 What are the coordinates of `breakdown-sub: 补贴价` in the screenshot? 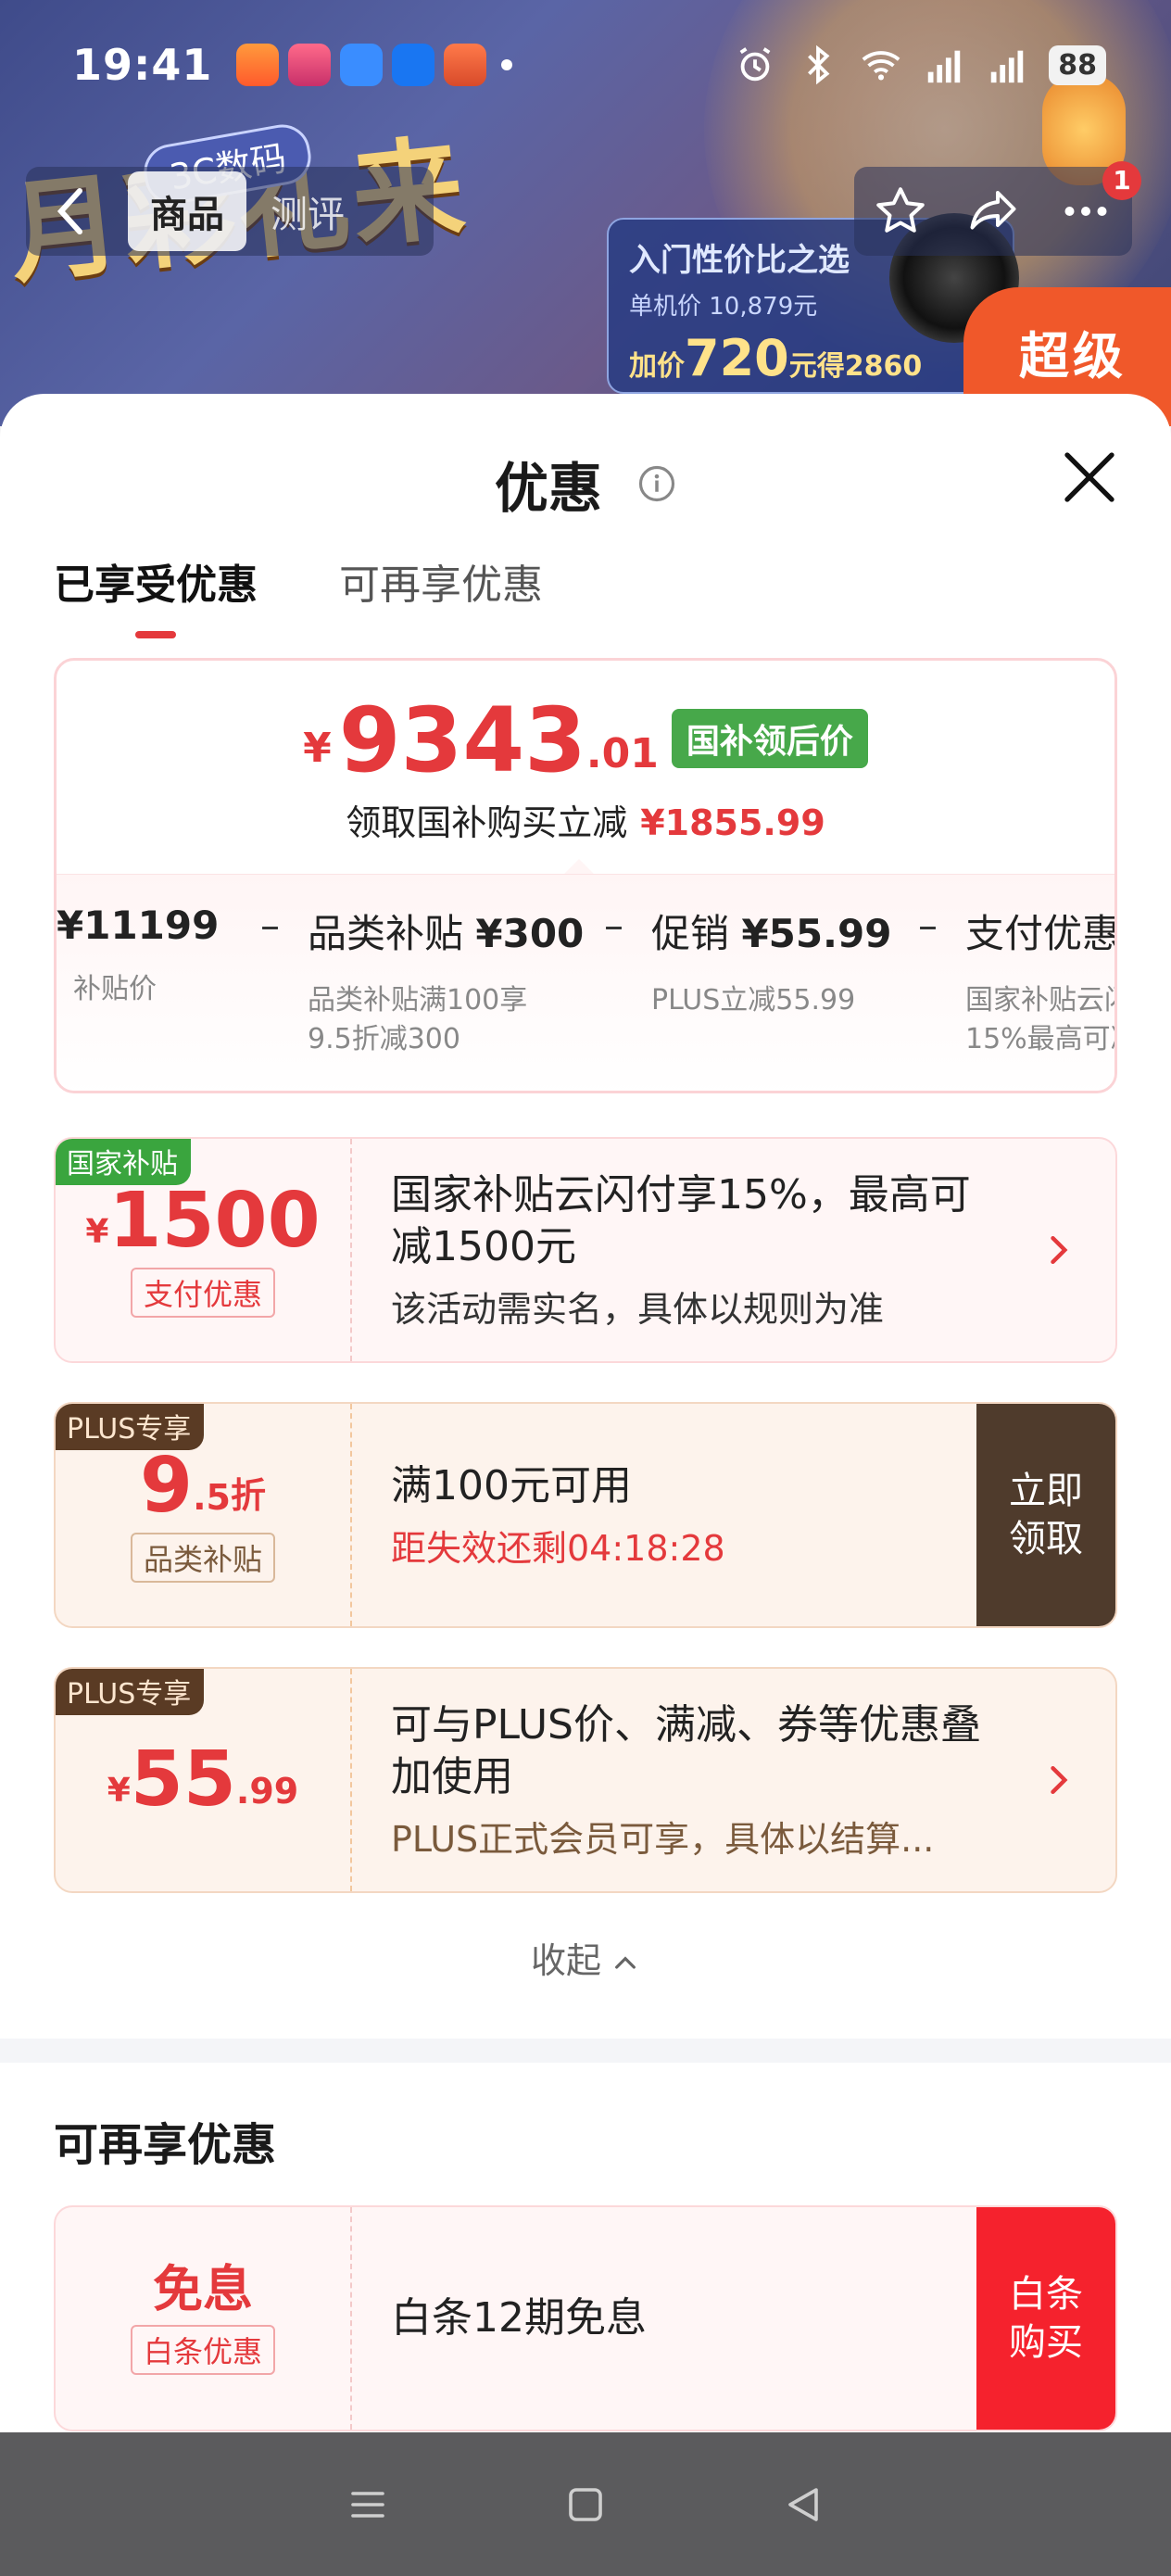 It's located at (115, 989).